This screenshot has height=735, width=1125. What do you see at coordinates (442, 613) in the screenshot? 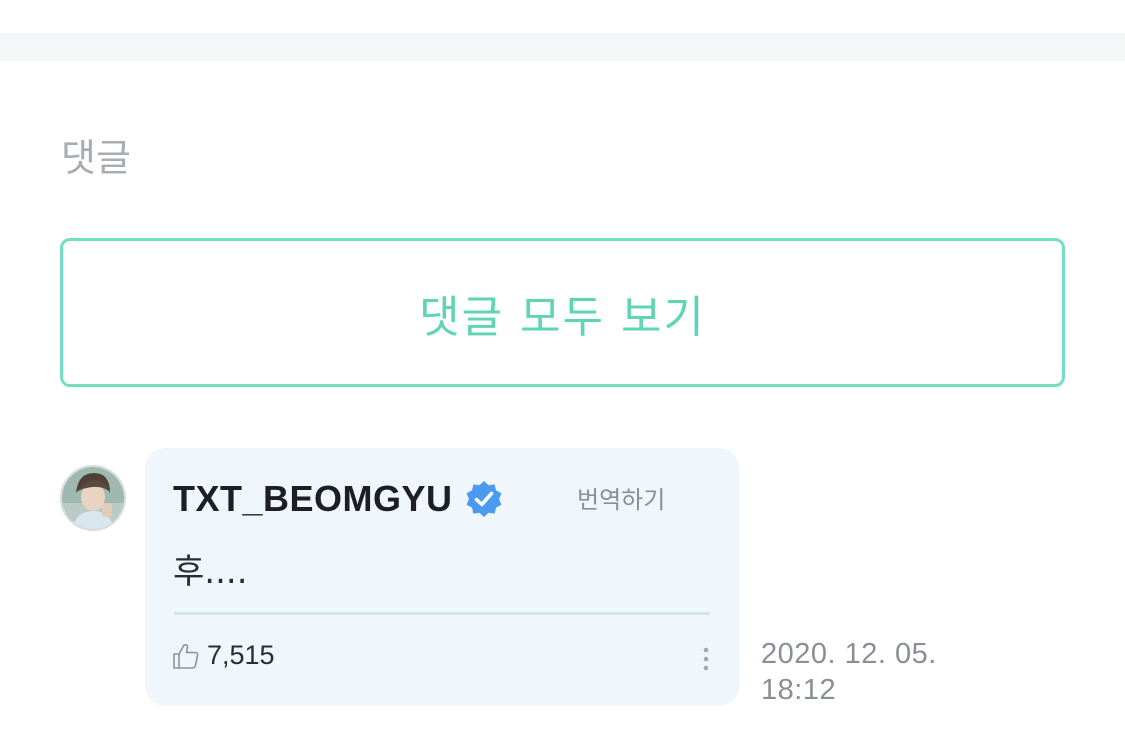
I see `bubble-divider` at bounding box center [442, 613].